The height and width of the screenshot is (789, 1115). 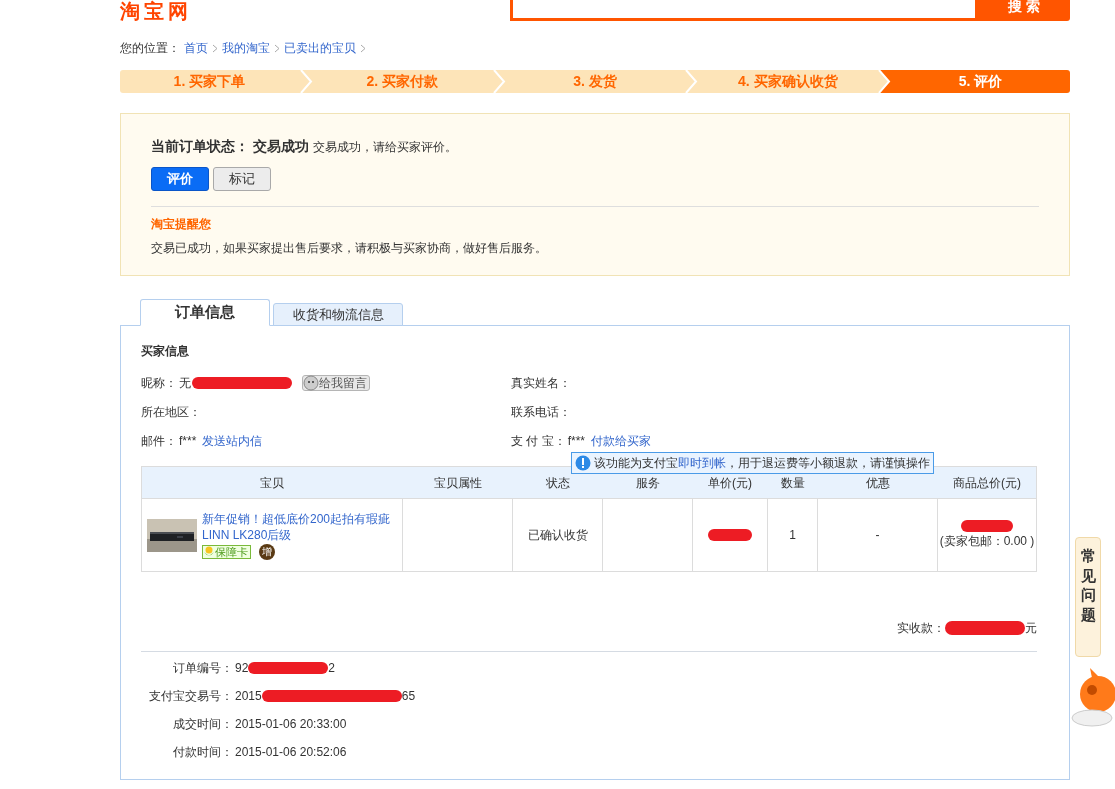 What do you see at coordinates (202, 668) in the screenshot?
I see `detail-label: 订单编号：` at bounding box center [202, 668].